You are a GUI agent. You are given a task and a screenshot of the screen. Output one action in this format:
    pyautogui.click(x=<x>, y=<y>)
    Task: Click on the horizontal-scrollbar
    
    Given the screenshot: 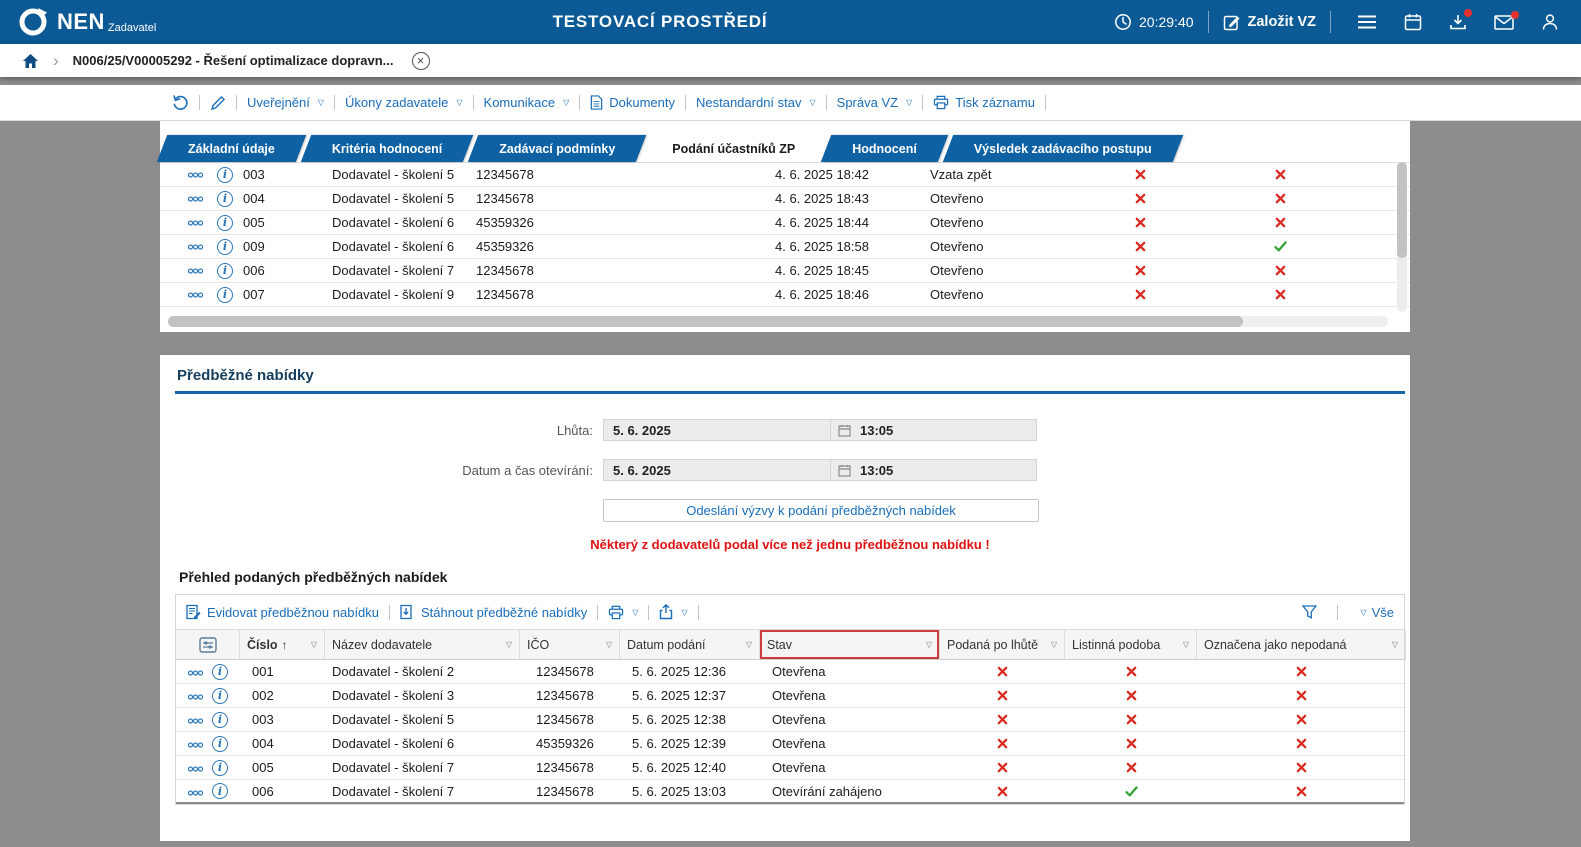 What is the action you would take?
    pyautogui.click(x=778, y=321)
    